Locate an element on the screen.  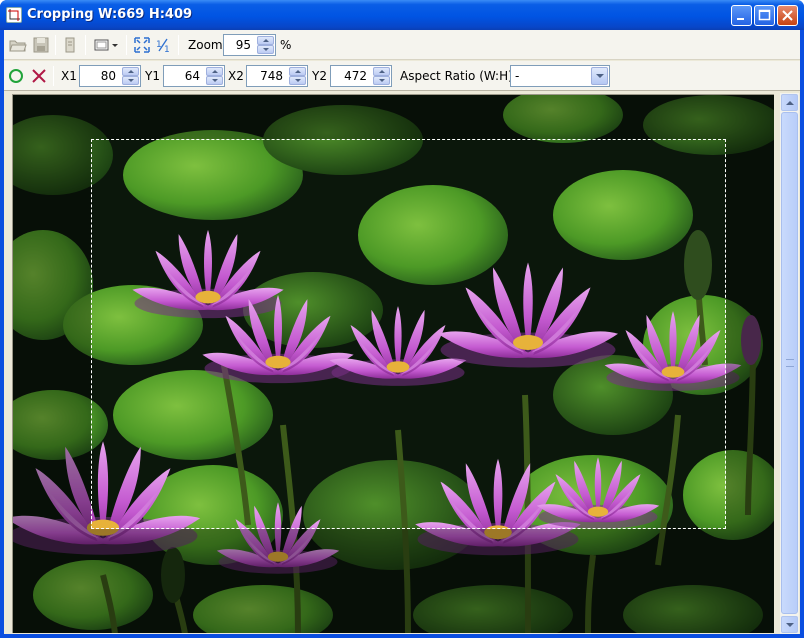
vertical-scrollbar is located at coordinates (789, 363).